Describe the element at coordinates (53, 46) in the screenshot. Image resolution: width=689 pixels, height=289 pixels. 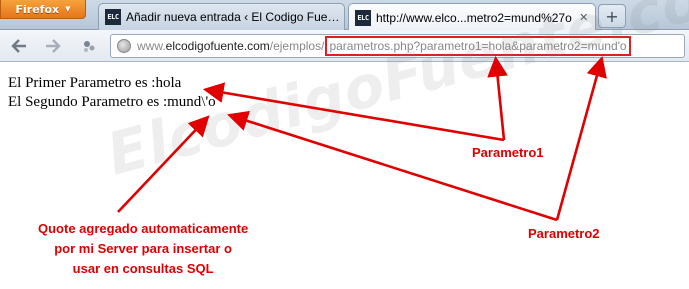
I see `forward-arrow-icon` at that location.